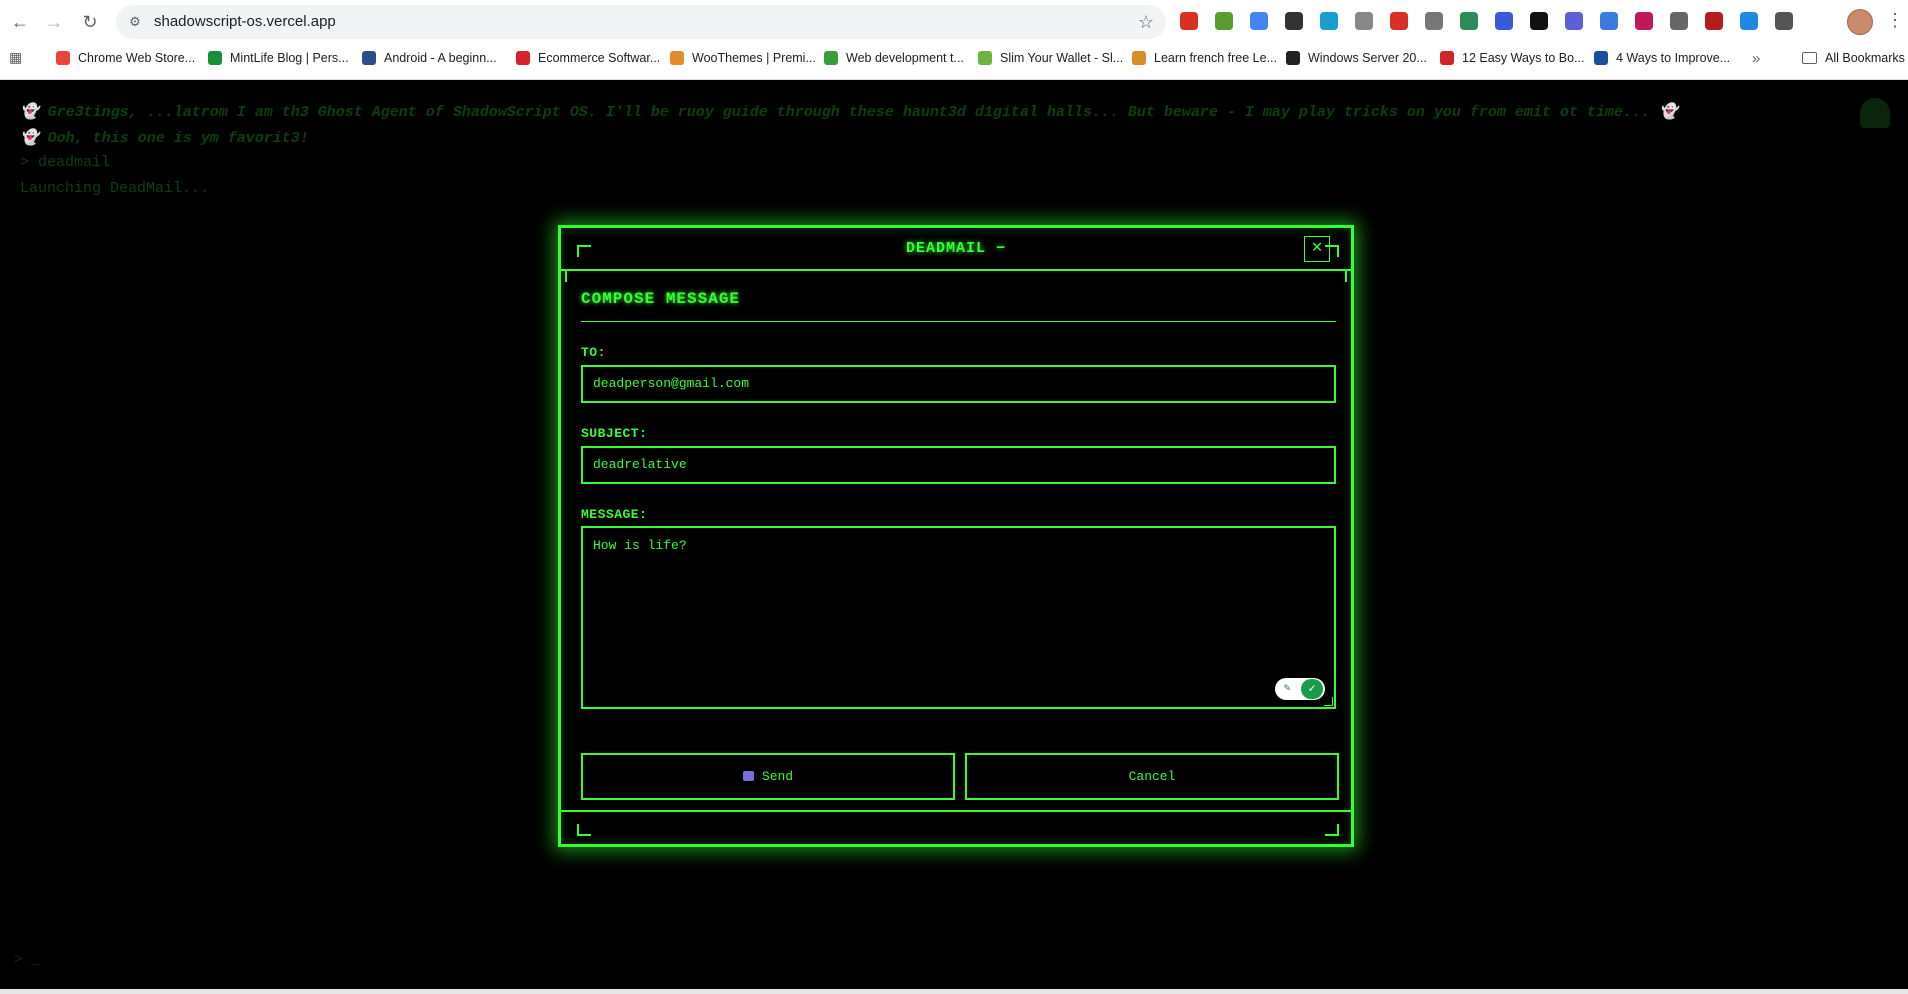 This screenshot has height=994, width=1908. I want to click on send-button: Send, so click(768, 776).